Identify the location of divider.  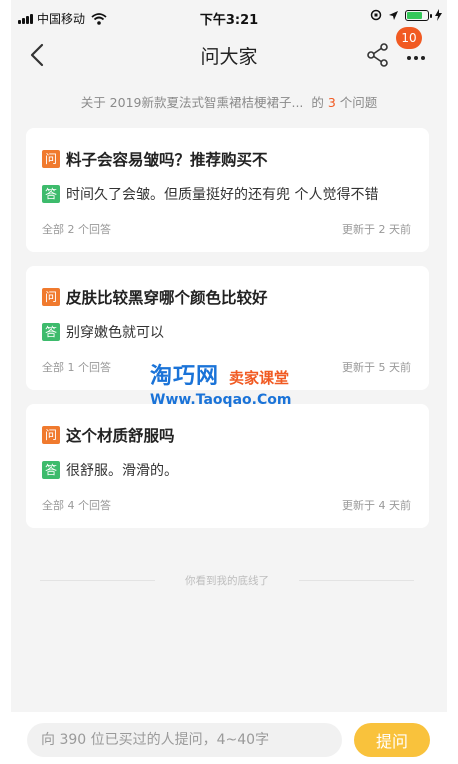
(356, 580).